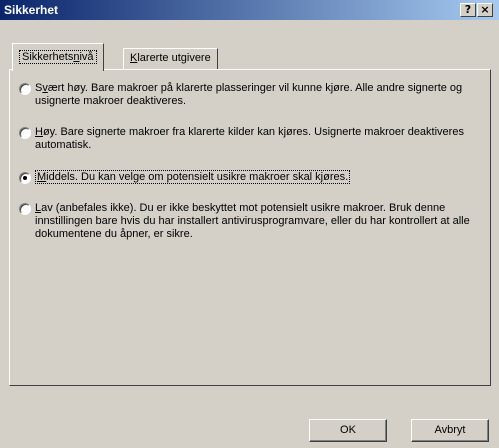  I want to click on radio-medium, so click(25, 178).